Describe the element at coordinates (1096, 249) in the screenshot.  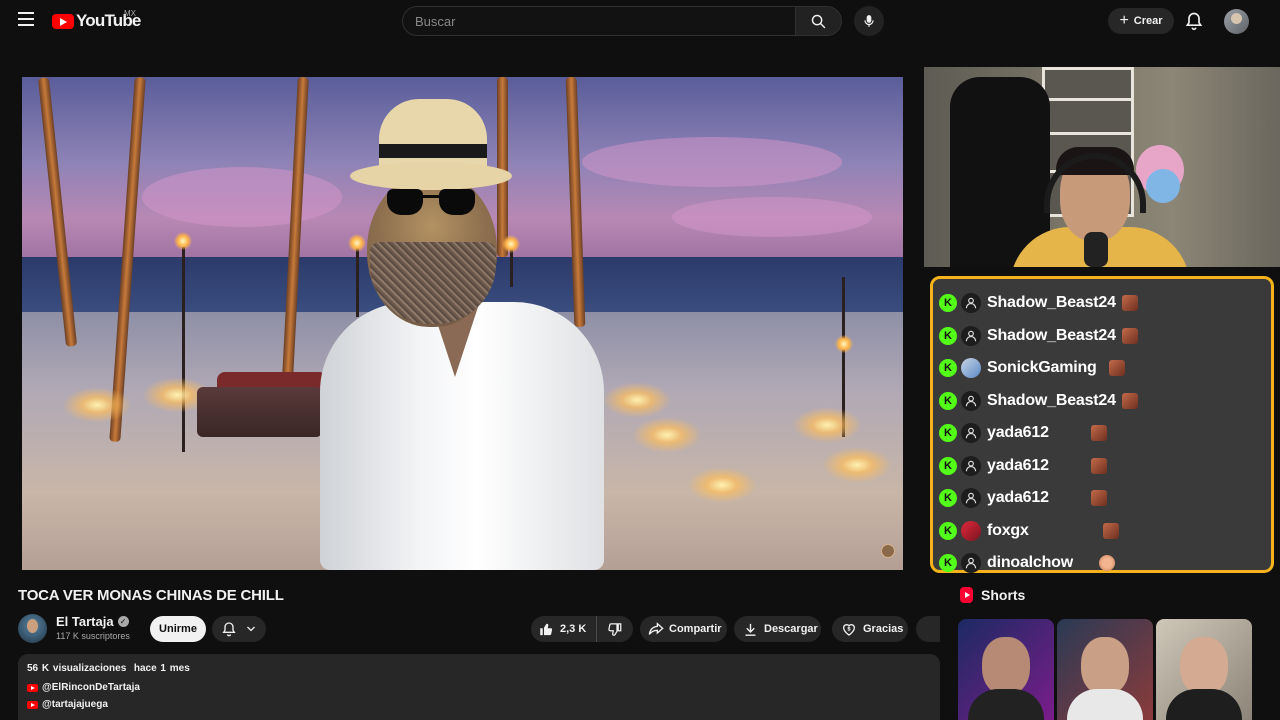
I see `microphone` at that location.